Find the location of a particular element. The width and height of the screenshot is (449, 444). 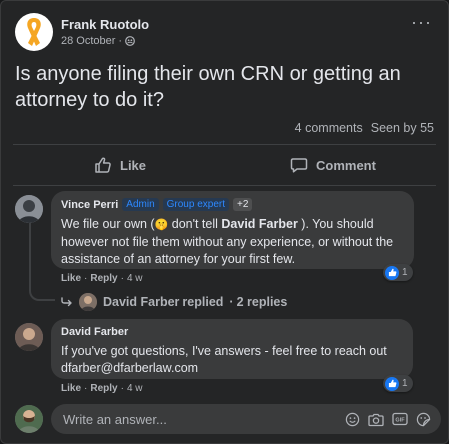

replier-avatar is located at coordinates (88, 302).